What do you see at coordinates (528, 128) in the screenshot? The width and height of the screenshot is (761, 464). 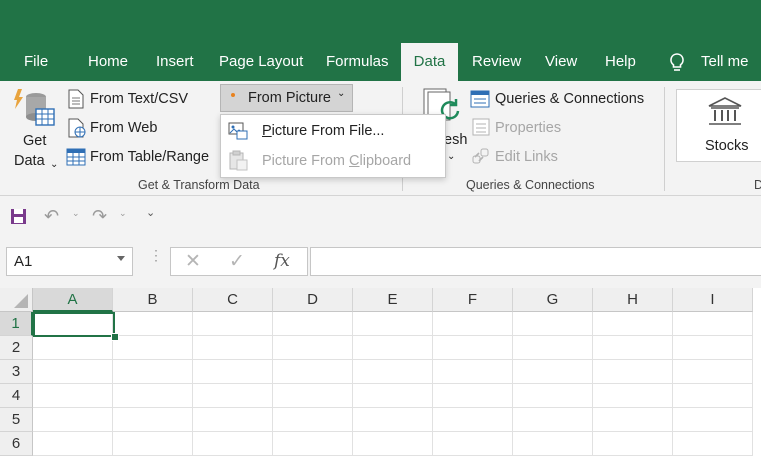 I see `properties-button: Properties` at bounding box center [528, 128].